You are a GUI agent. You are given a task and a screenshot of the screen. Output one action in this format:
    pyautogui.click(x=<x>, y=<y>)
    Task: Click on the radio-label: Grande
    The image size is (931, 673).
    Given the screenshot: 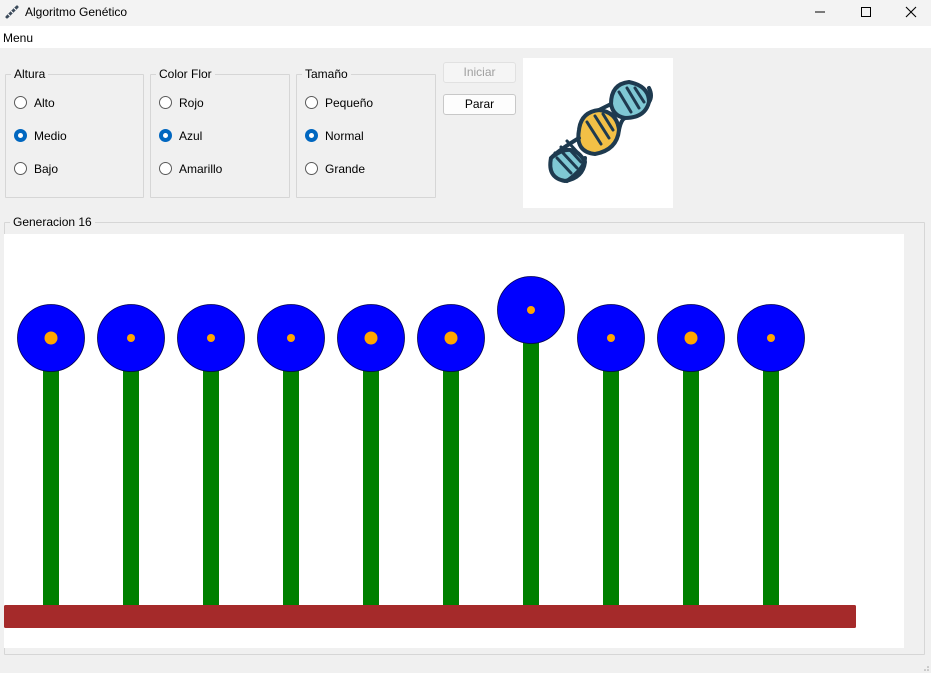 What is the action you would take?
    pyautogui.click(x=345, y=169)
    